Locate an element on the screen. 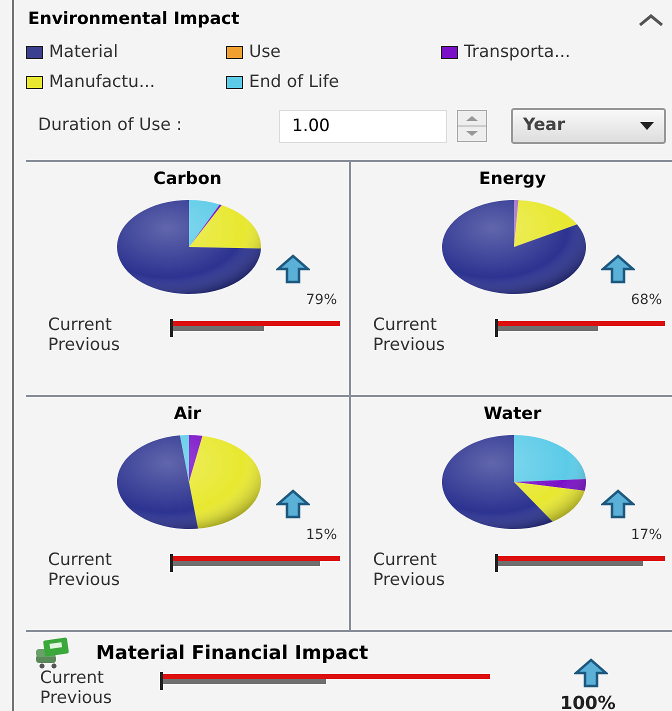  legend-label: Use is located at coordinates (265, 52).